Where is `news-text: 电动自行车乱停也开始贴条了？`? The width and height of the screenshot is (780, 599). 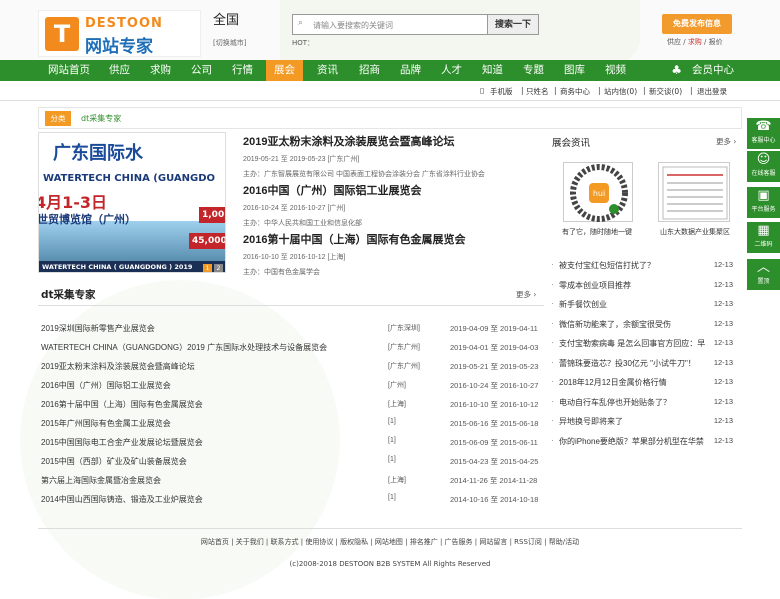 news-text: 电动自行车乱停也开始贴条了？ is located at coordinates (634, 402).